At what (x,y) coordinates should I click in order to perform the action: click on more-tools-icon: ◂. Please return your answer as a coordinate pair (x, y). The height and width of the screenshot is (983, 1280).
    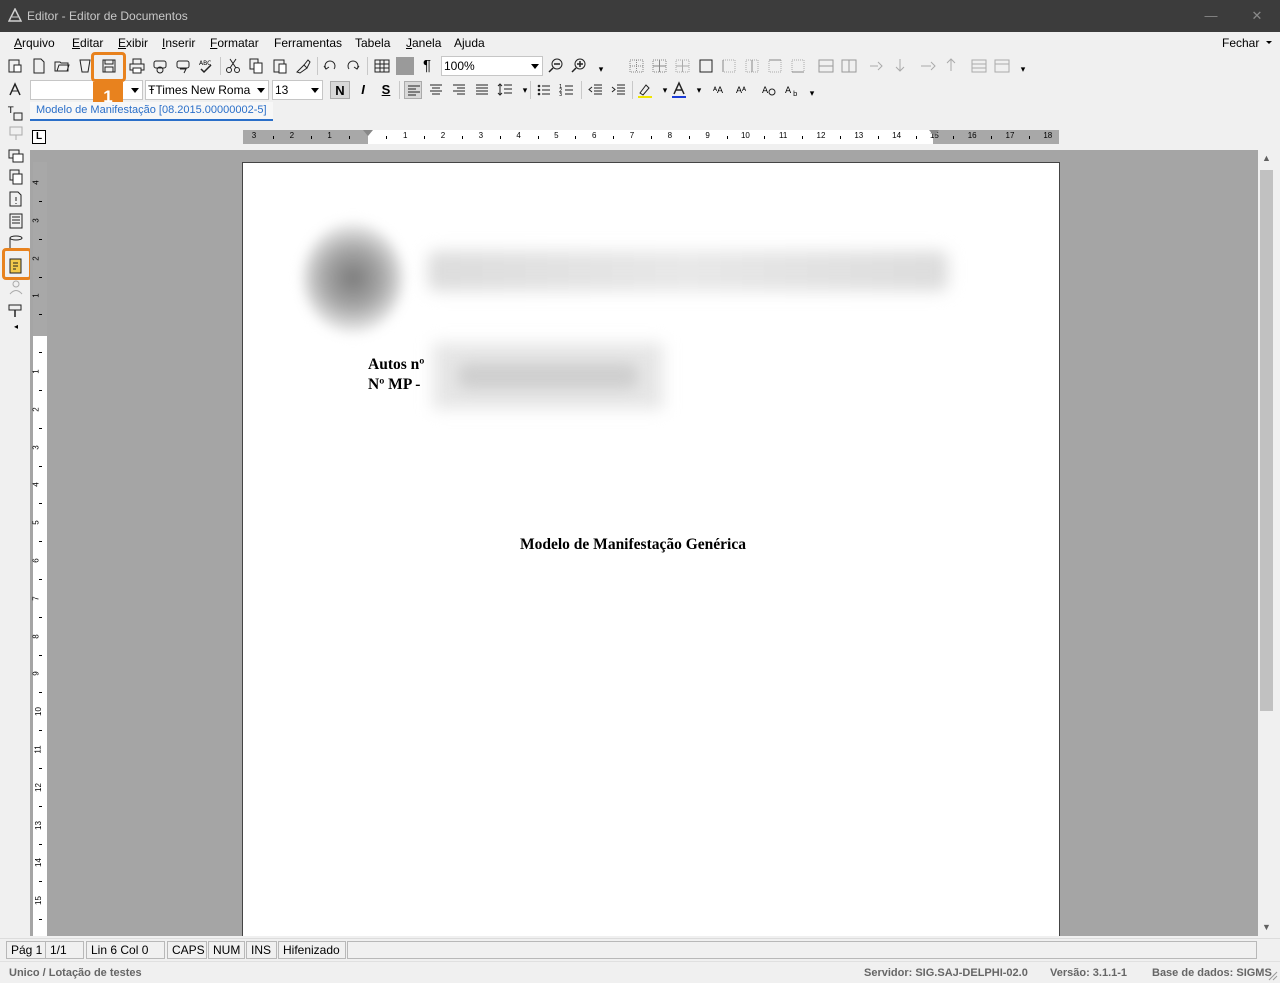
    Looking at the image, I should click on (16, 331).